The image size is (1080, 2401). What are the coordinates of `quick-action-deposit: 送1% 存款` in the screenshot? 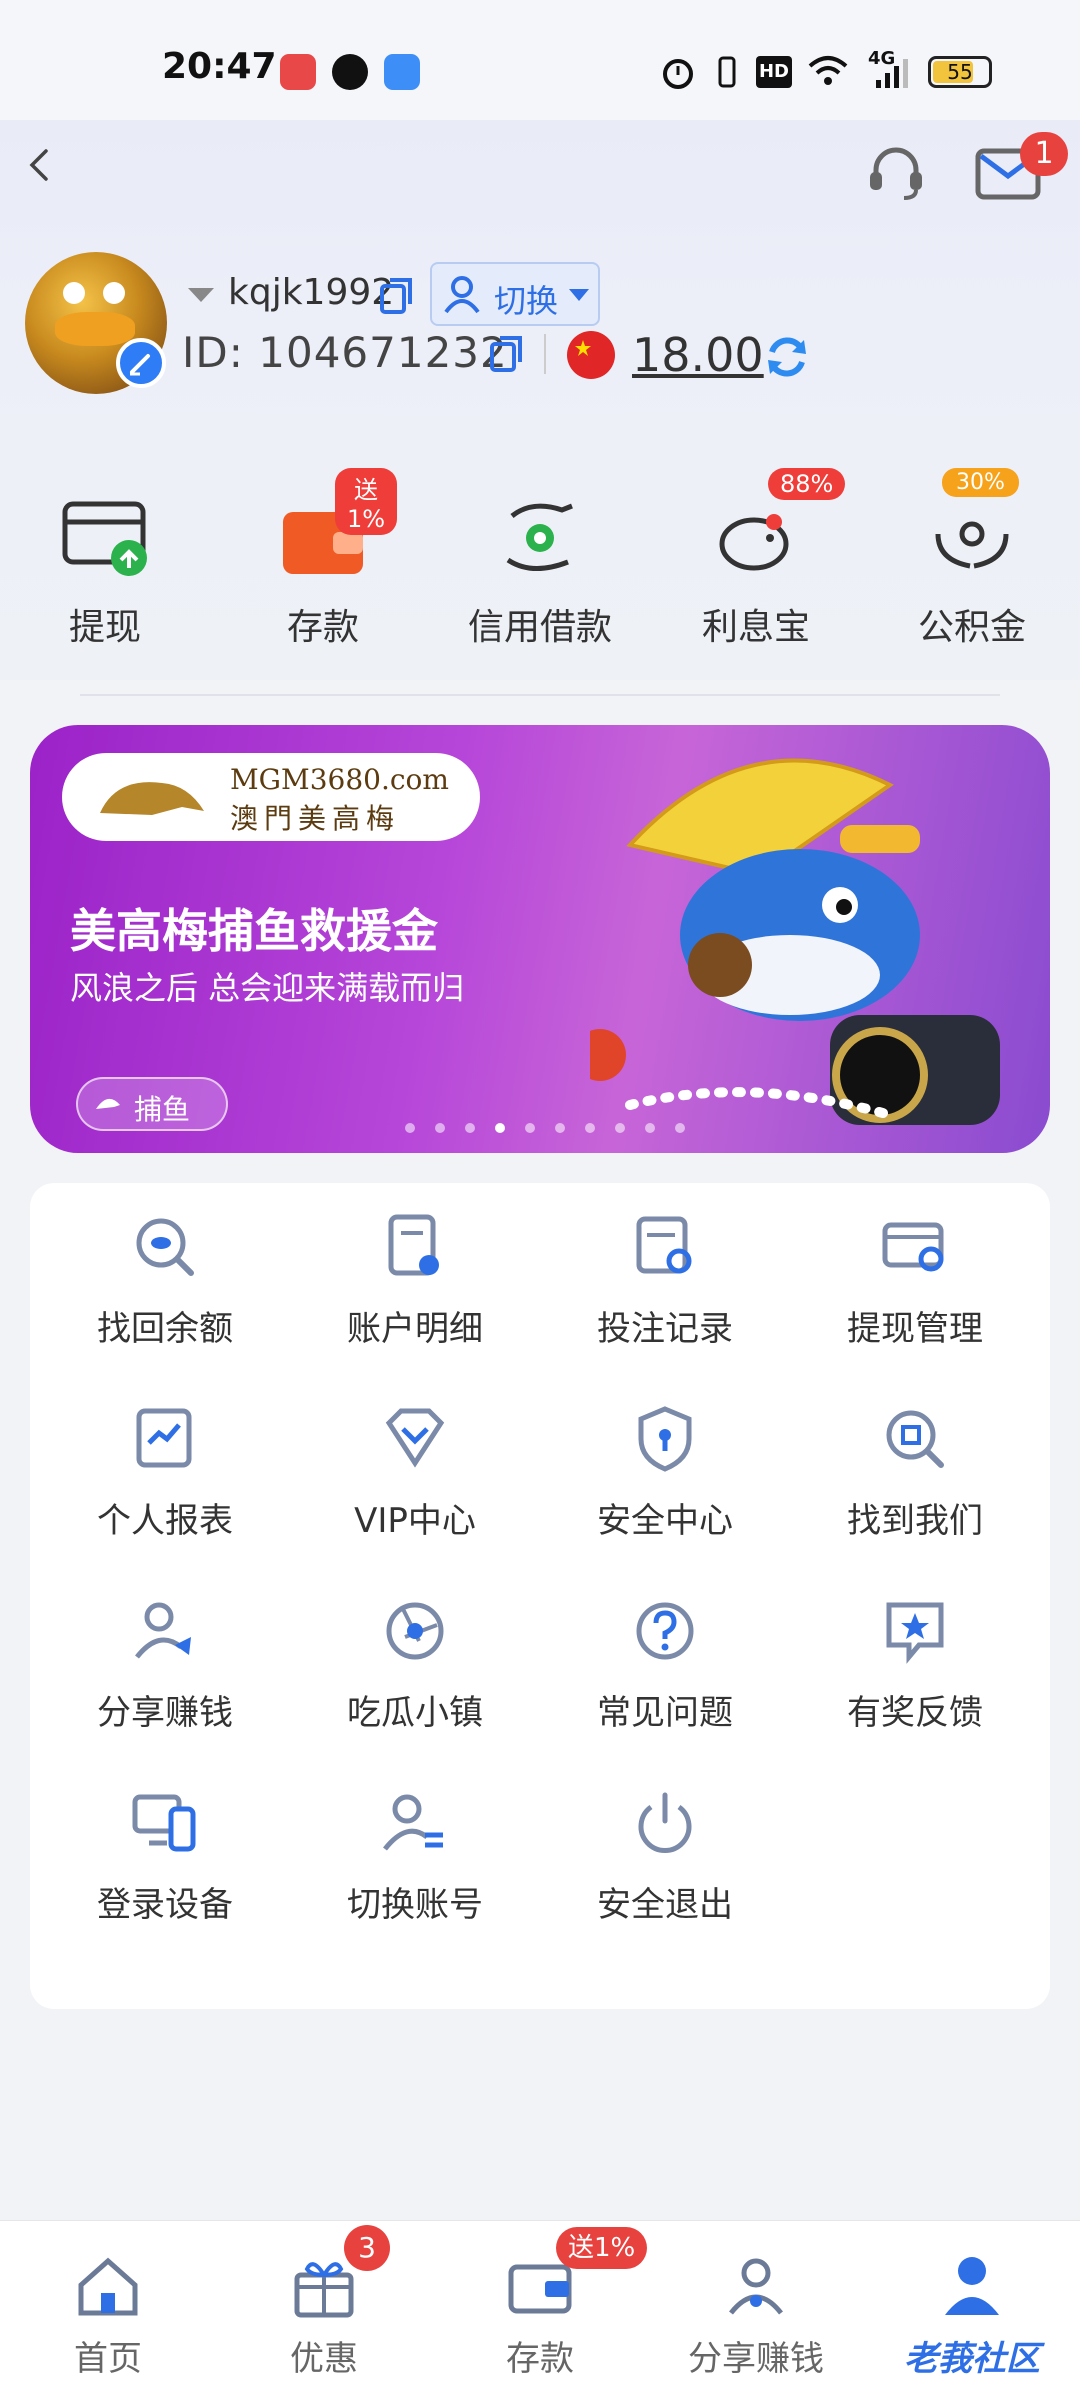 It's located at (323, 559).